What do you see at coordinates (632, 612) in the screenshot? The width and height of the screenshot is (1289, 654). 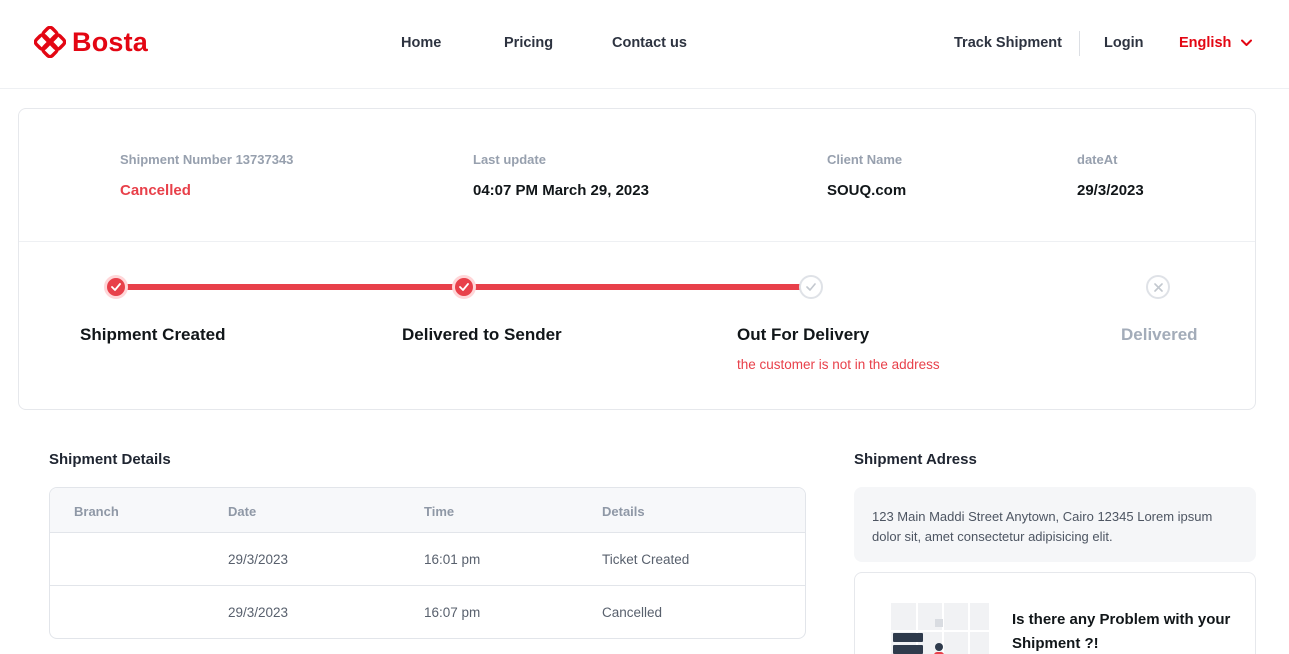 I see `table-cell-details: Cancelled` at bounding box center [632, 612].